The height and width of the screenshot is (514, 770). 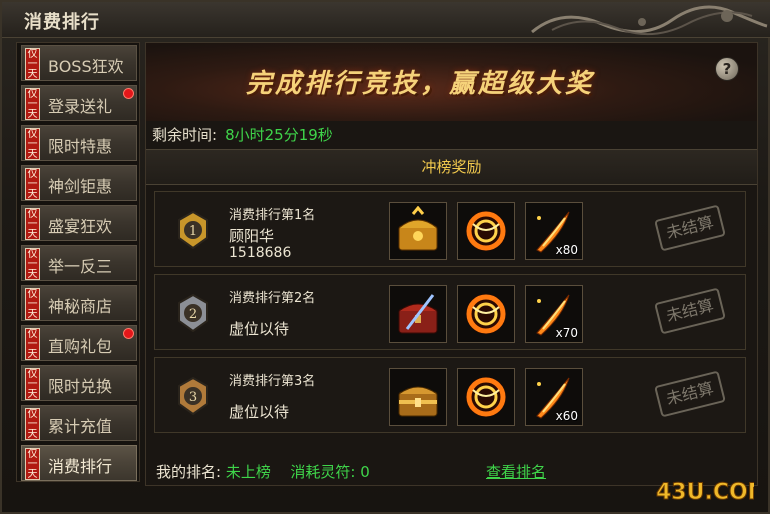 What do you see at coordinates (554, 314) in the screenshot?
I see `reward-item-slot: x70` at bounding box center [554, 314].